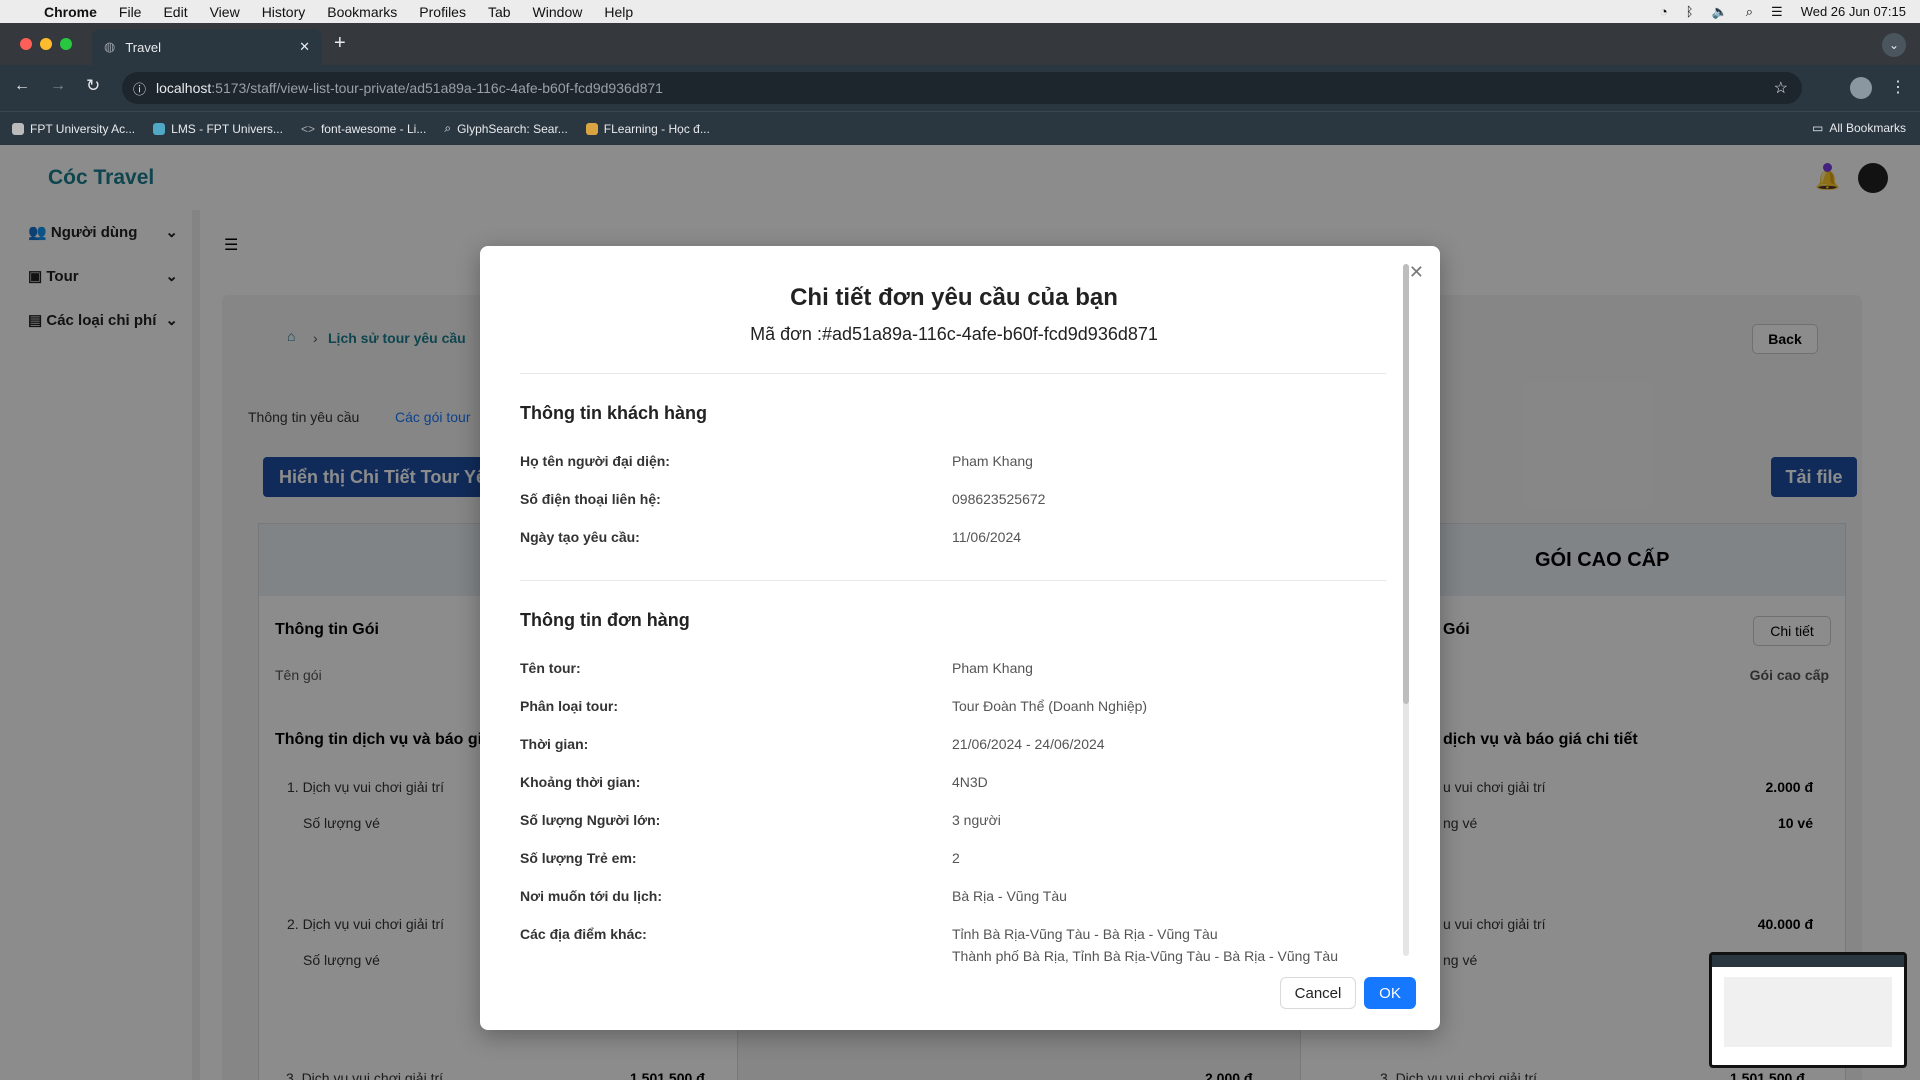  What do you see at coordinates (110, 46) in the screenshot?
I see `globe-icon: ◍` at bounding box center [110, 46].